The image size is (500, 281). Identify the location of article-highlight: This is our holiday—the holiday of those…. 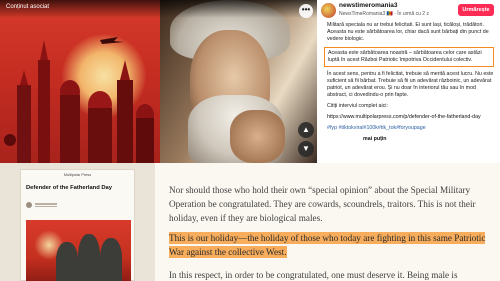
(331, 245).